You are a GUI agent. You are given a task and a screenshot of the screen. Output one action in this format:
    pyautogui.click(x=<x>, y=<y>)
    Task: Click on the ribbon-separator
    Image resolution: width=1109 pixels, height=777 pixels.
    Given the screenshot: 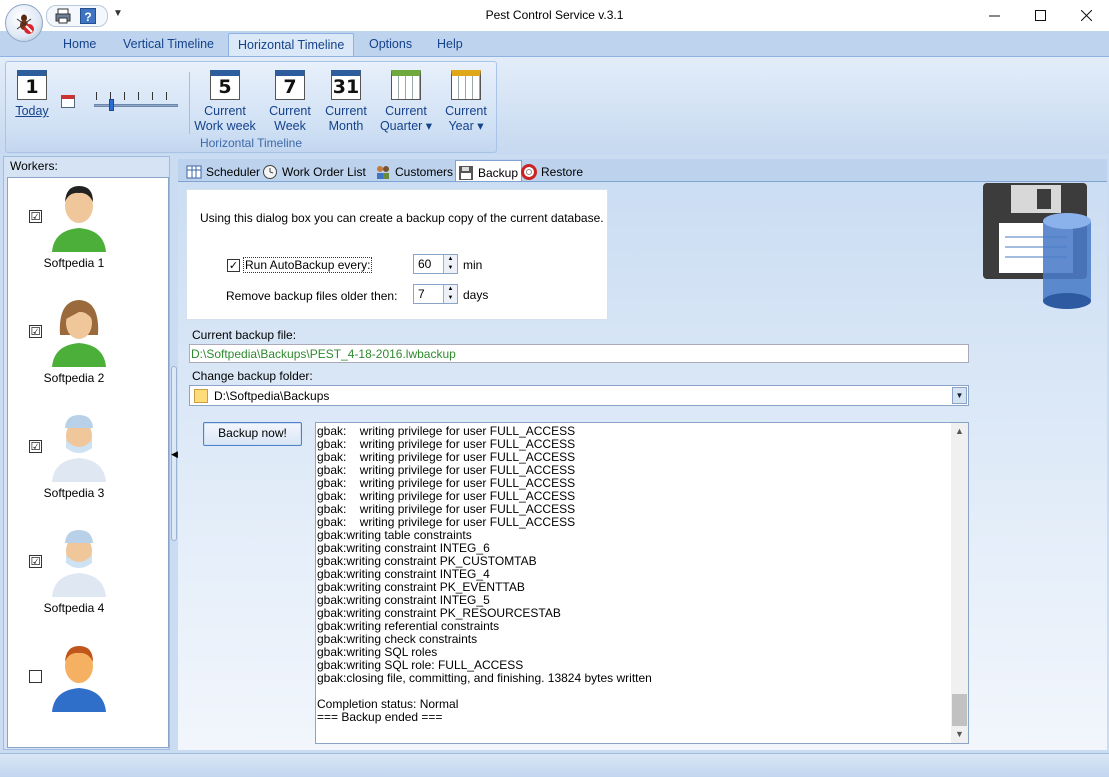 What is the action you would take?
    pyautogui.click(x=189, y=103)
    